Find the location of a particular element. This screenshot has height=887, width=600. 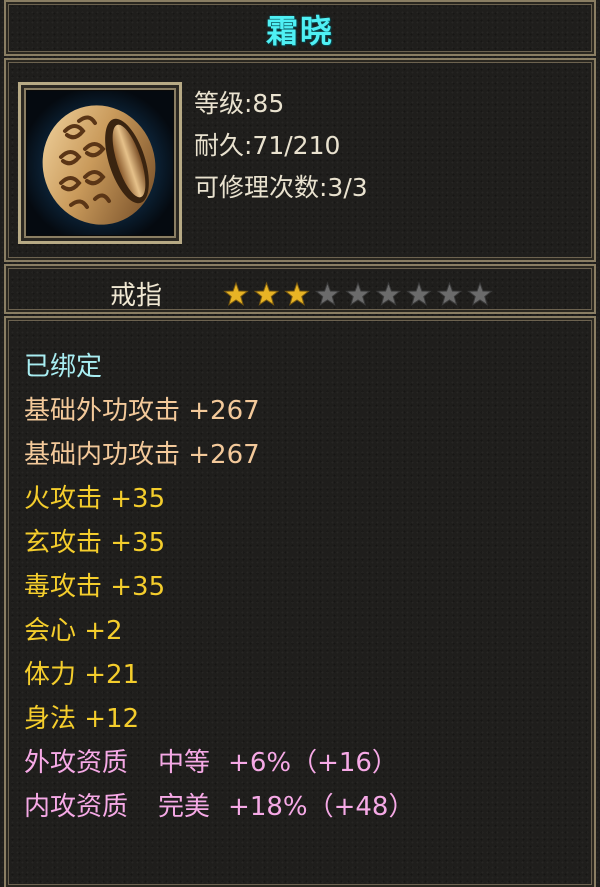

attribute-line: 会心 +2 is located at coordinates (73, 631).